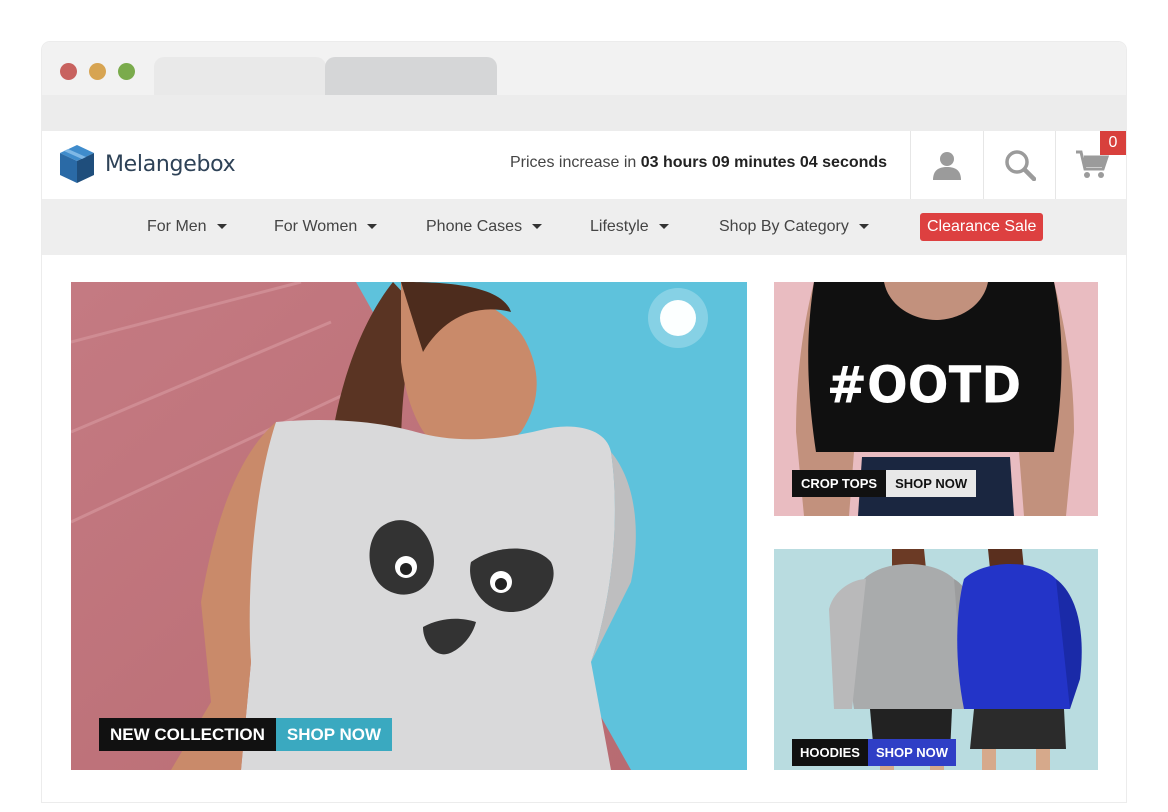 Image resolution: width=1168 pixels, height=812 pixels. I want to click on minimize-window-button, so click(97, 71).